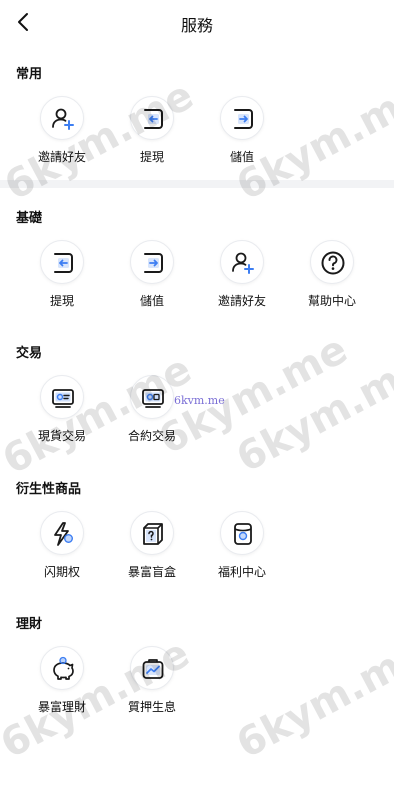 The width and height of the screenshot is (394, 800). Describe the element at coordinates (151, 572) in the screenshot. I see `service-label: 暴富盲盒` at that location.